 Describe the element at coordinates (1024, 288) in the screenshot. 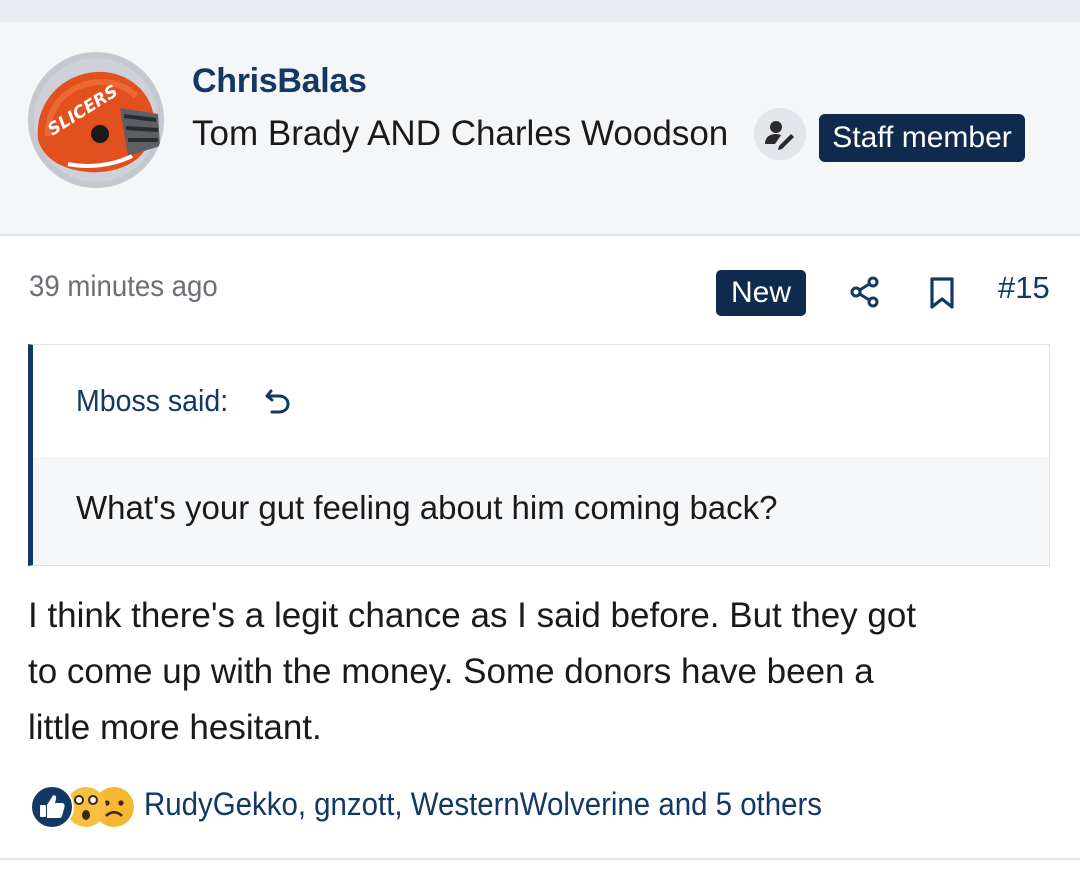

I see `post-number-link: #15` at that location.